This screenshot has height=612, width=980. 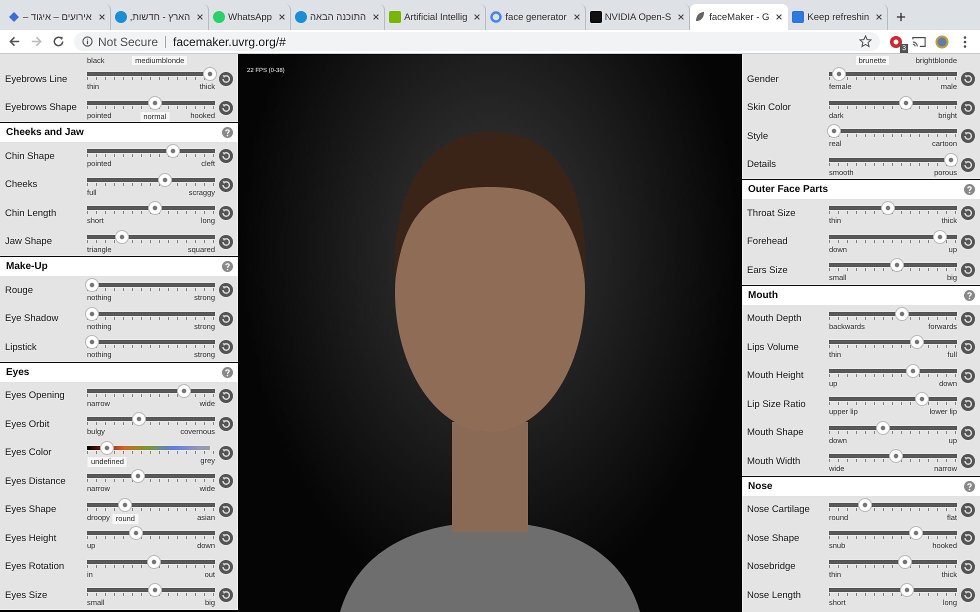 I want to click on section-header: Nose, so click(x=861, y=486).